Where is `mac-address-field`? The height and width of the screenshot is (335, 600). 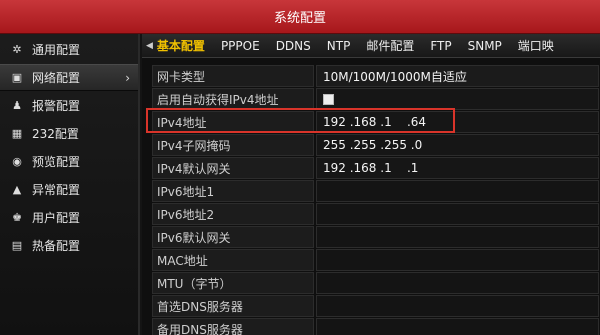
mac-address-field is located at coordinates (457, 260).